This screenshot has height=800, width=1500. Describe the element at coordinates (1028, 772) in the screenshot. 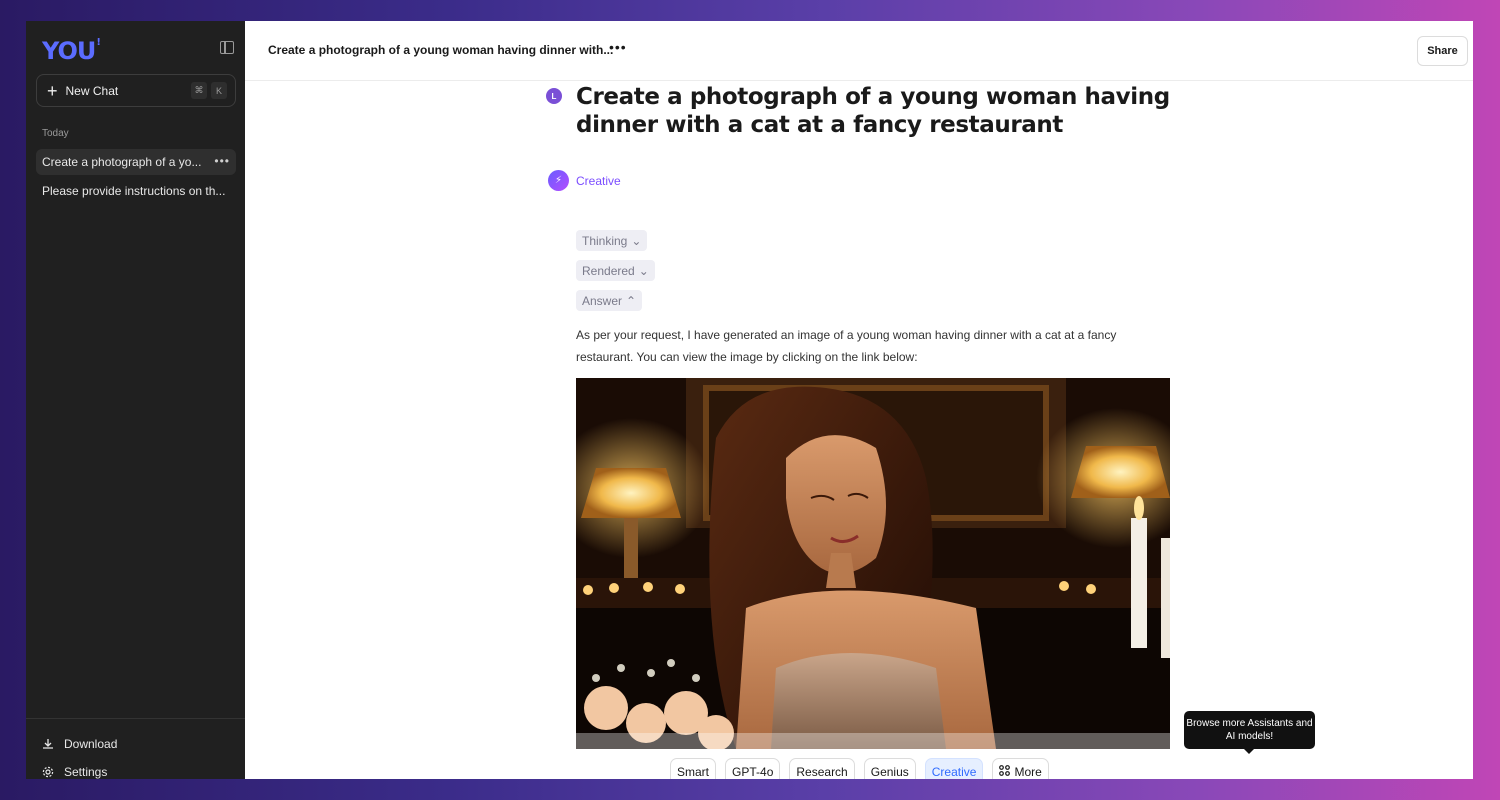

I see `more-models-label: More` at that location.